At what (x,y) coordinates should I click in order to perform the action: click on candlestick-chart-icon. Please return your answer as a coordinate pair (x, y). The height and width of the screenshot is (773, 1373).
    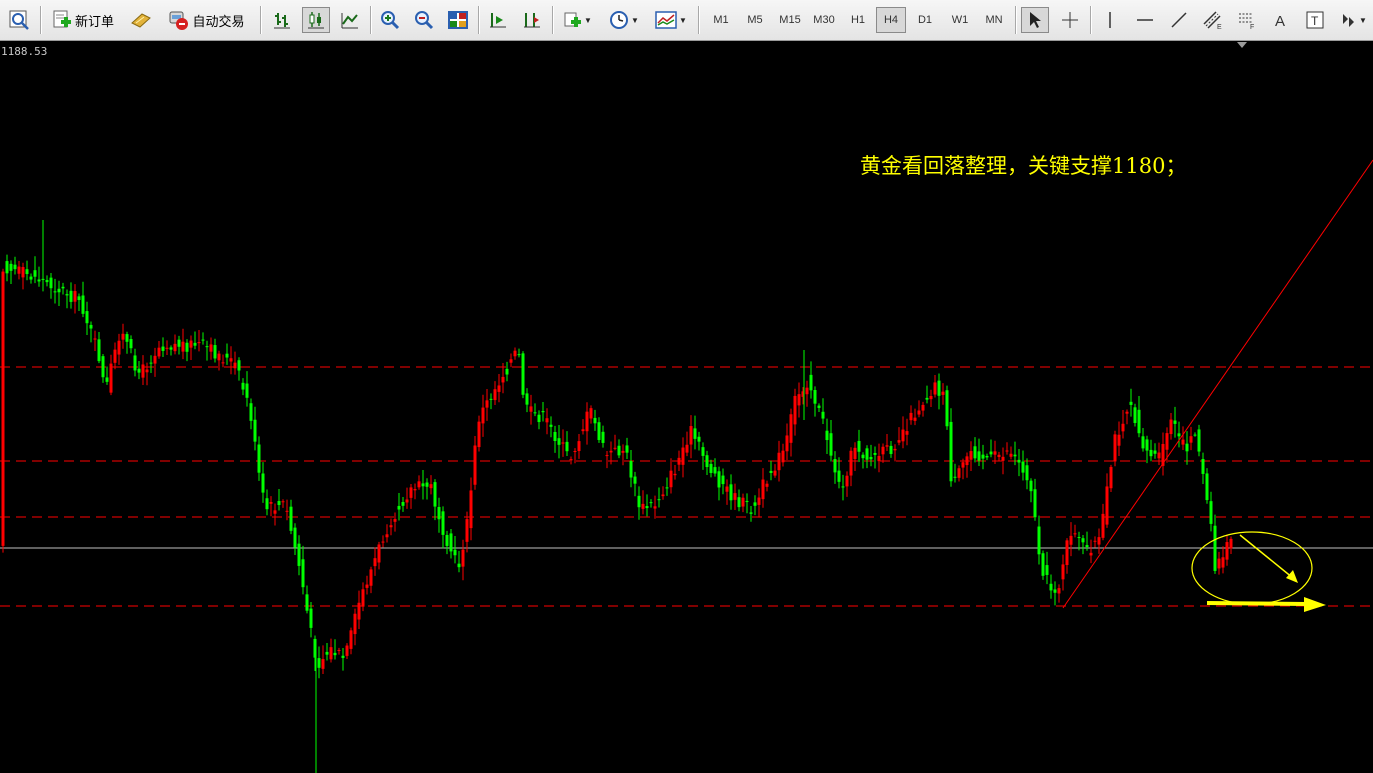
    Looking at the image, I should click on (316, 20).